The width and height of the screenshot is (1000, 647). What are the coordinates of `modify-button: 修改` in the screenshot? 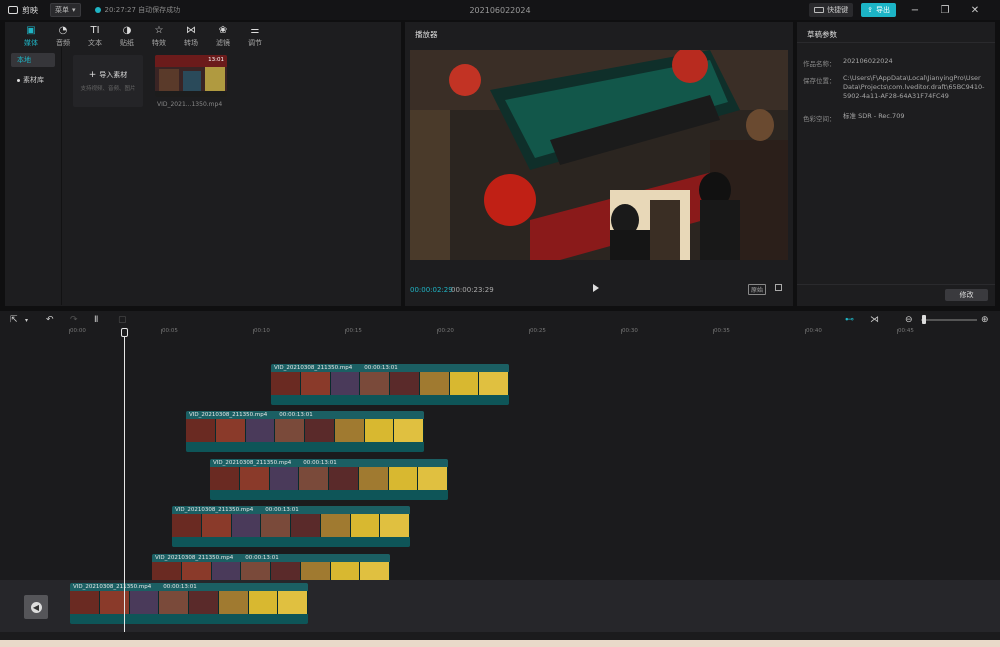 It's located at (966, 295).